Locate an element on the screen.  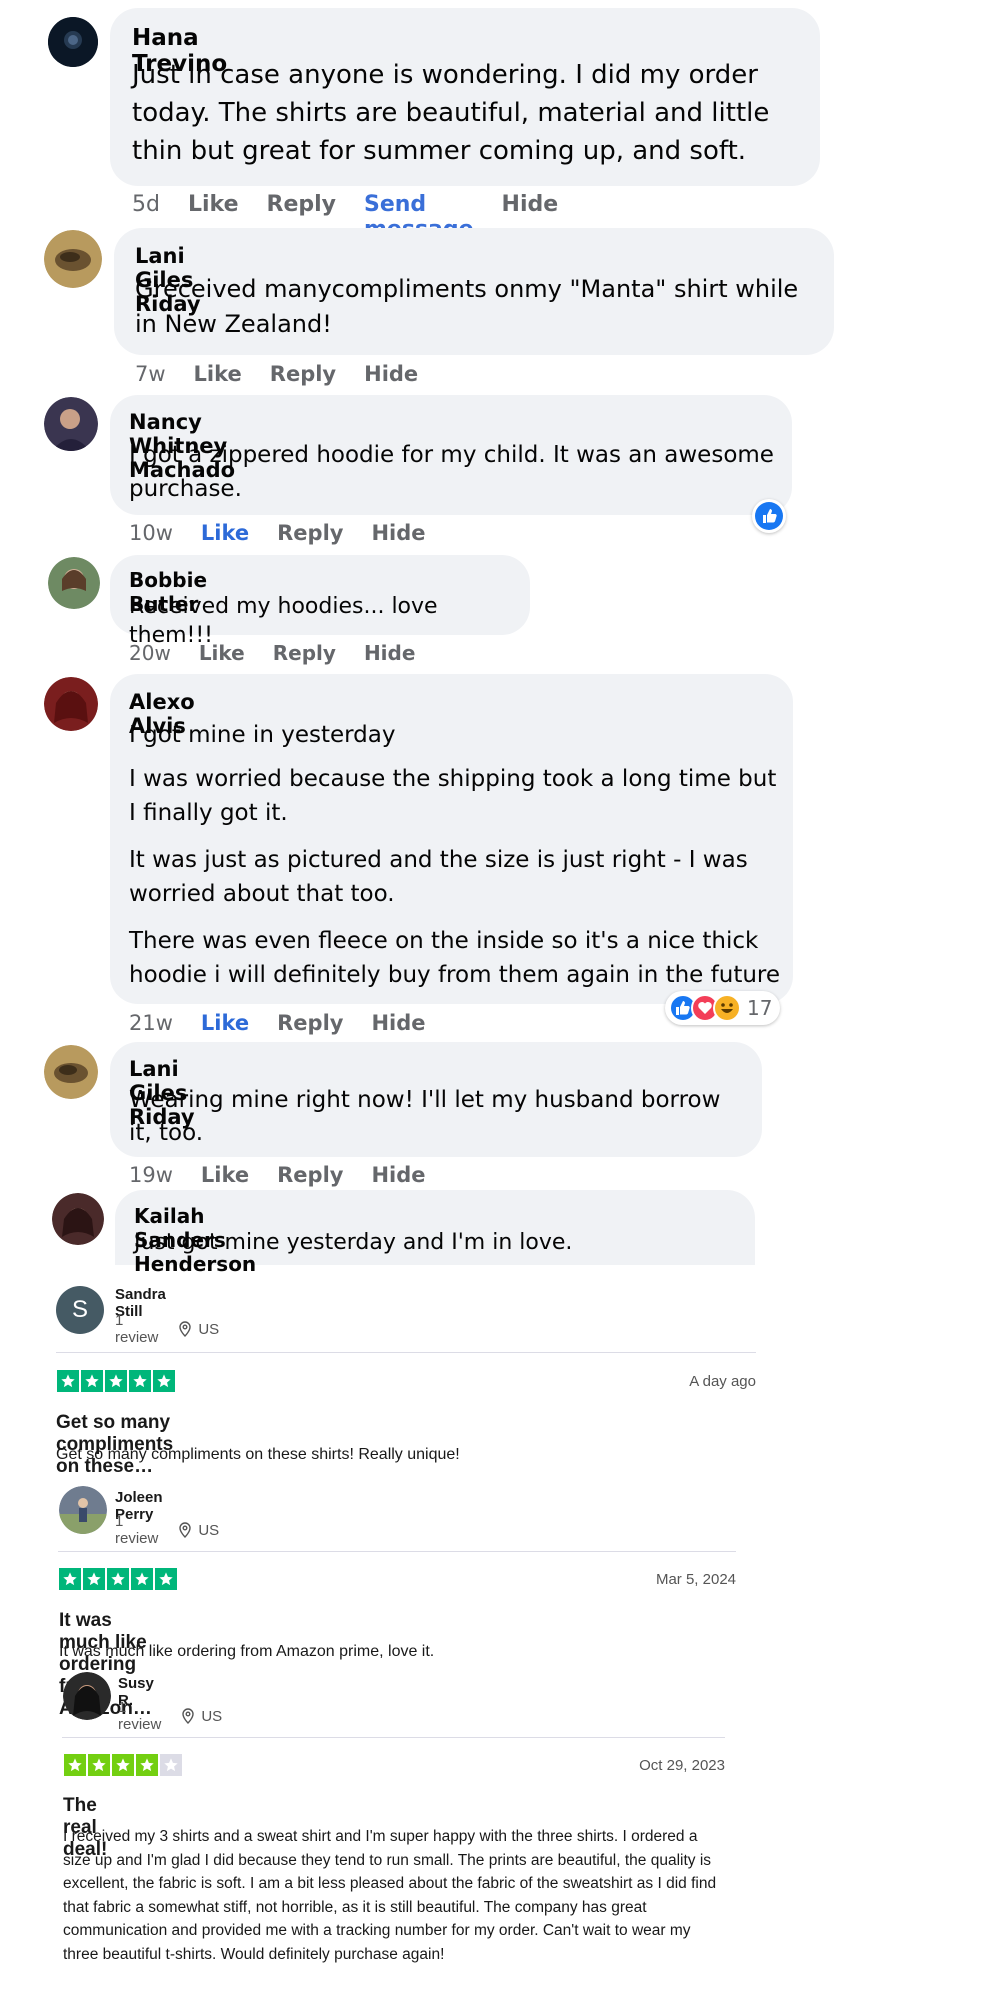
comment-time: 21w is located at coordinates (151, 1023).